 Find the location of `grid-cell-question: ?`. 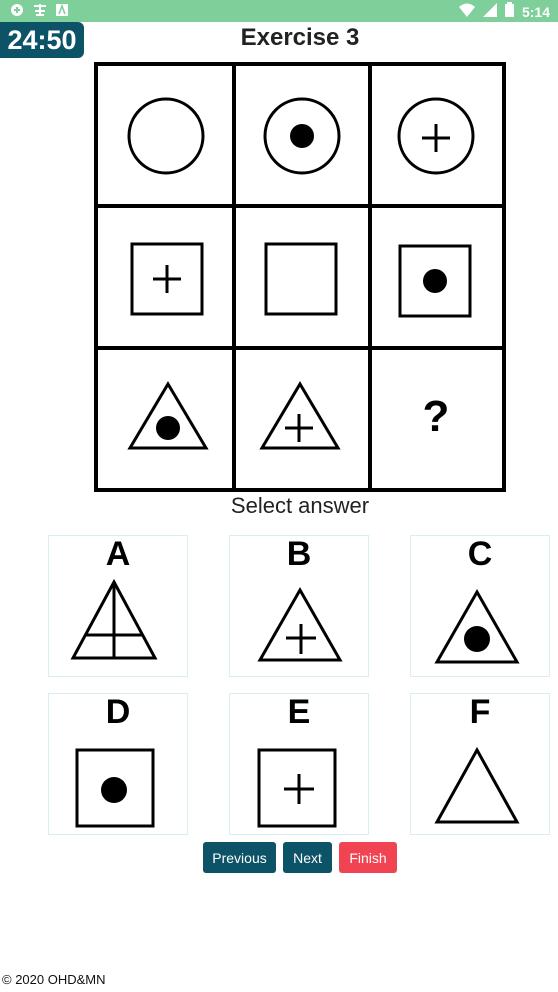

grid-cell-question: ? is located at coordinates (436, 418).